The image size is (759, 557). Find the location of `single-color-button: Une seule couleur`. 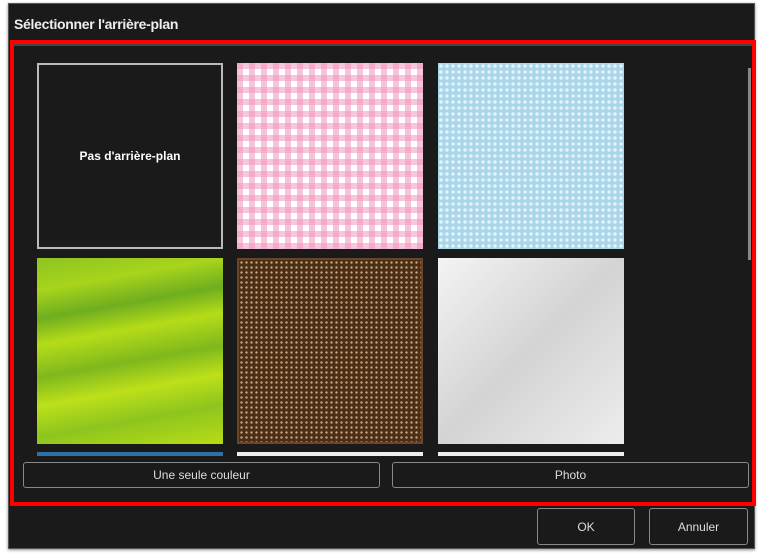

single-color-button: Une seule couleur is located at coordinates (201, 475).